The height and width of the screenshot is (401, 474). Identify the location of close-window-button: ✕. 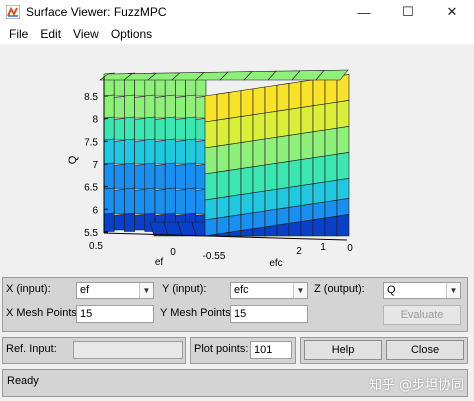
(452, 12).